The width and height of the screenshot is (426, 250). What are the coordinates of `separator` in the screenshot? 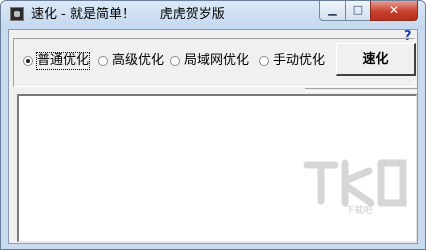 It's located at (361, 90).